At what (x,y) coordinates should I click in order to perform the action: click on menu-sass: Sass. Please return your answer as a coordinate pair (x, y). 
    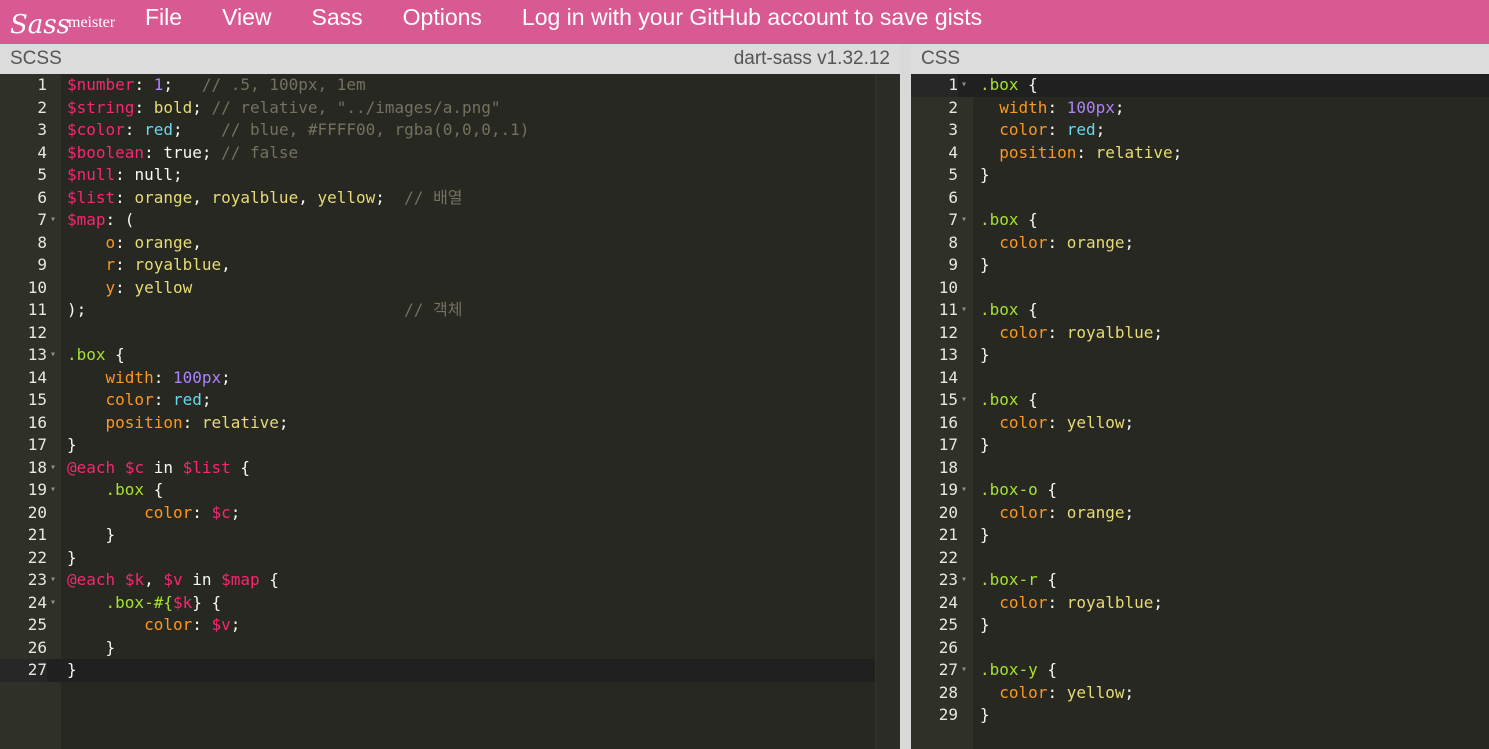
    Looking at the image, I should click on (337, 17).